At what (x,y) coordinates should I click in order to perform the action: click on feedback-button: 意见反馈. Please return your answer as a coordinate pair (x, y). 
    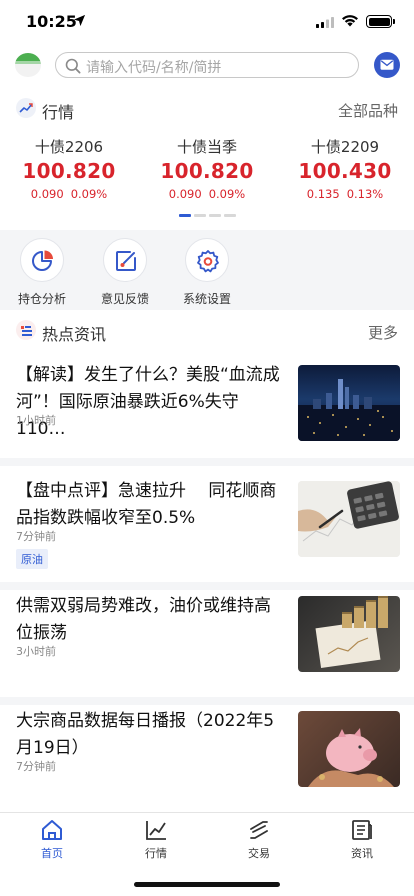
    Looking at the image, I should click on (125, 272).